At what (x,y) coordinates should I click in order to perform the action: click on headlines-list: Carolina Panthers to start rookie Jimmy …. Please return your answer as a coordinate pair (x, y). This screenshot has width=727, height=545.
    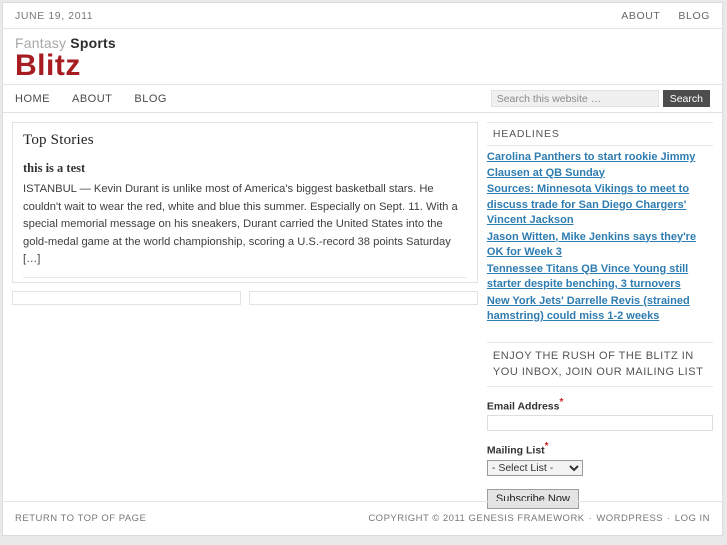
    Looking at the image, I should click on (600, 237).